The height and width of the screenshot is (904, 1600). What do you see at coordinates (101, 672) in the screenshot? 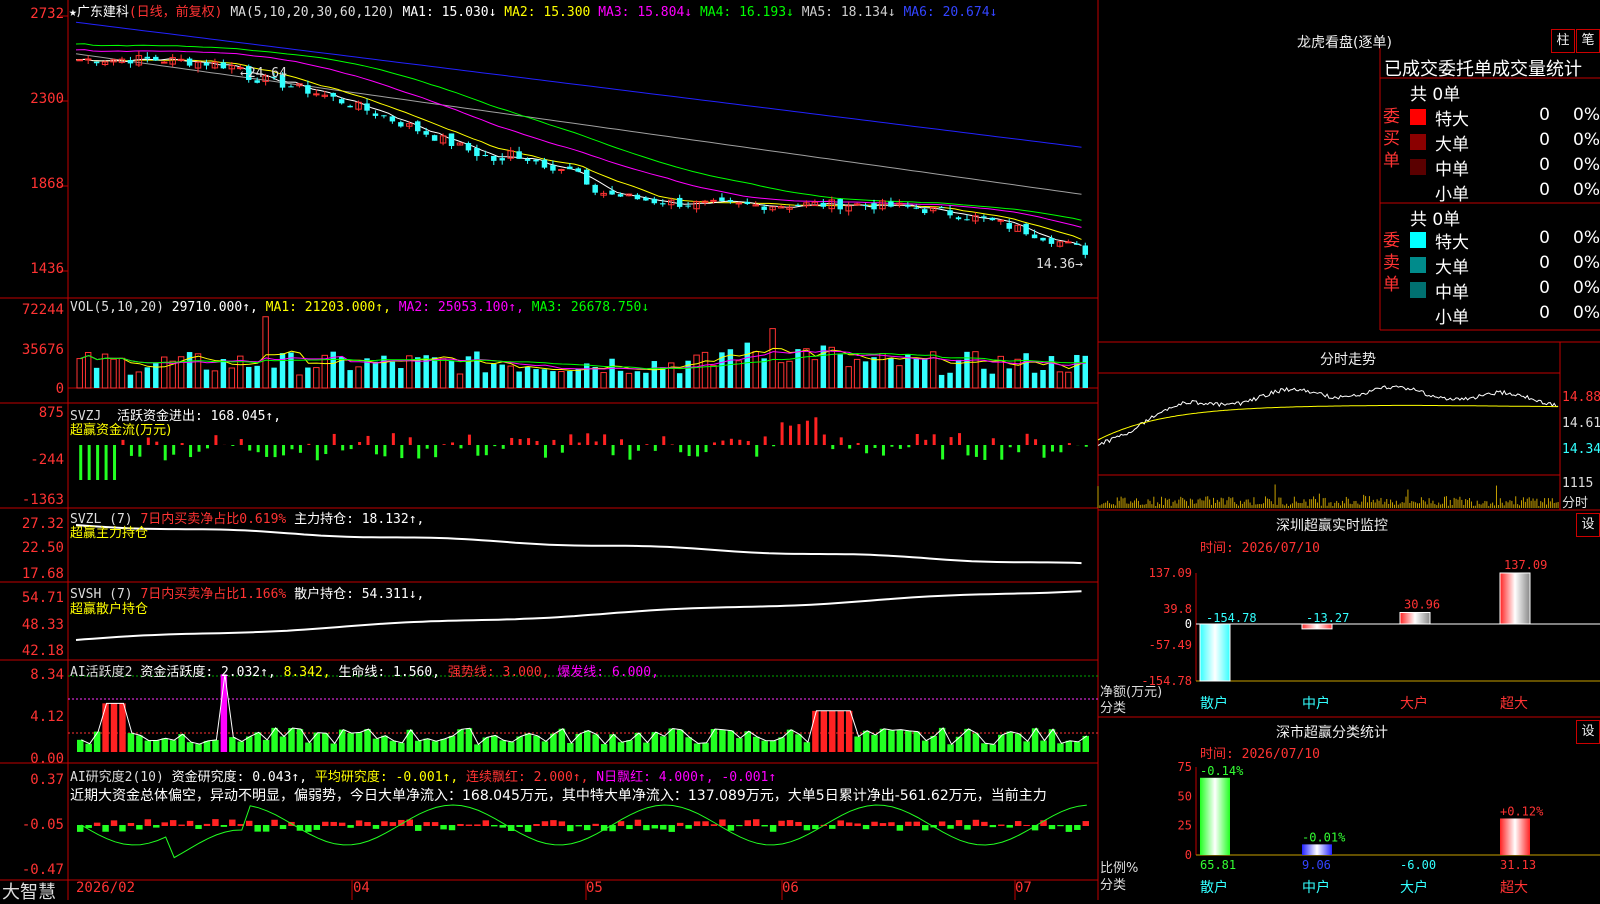
I see `ai-active-label: AI活跃度2` at bounding box center [101, 672].